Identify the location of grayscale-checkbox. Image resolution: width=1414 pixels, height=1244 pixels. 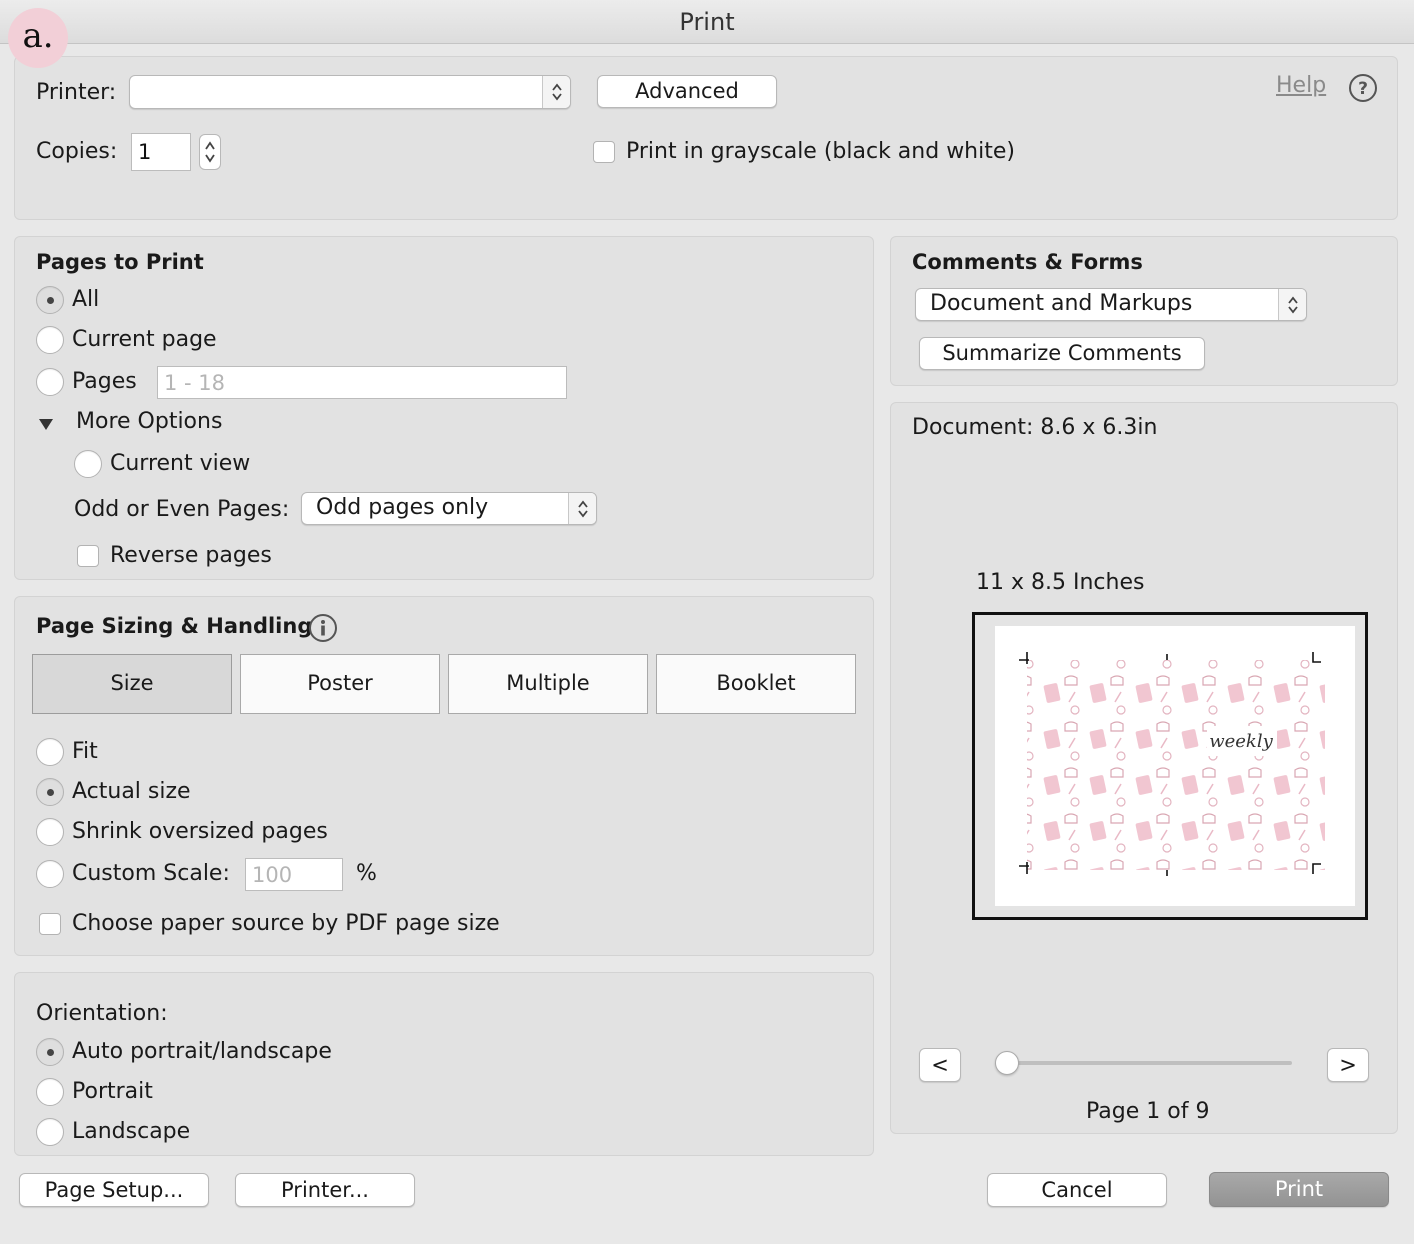
(604, 152).